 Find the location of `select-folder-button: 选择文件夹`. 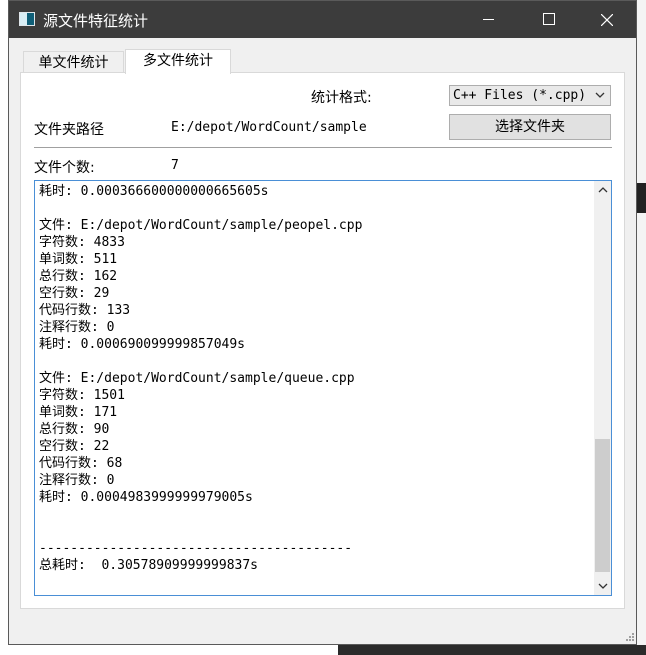

select-folder-button: 选择文件夹 is located at coordinates (530, 127).